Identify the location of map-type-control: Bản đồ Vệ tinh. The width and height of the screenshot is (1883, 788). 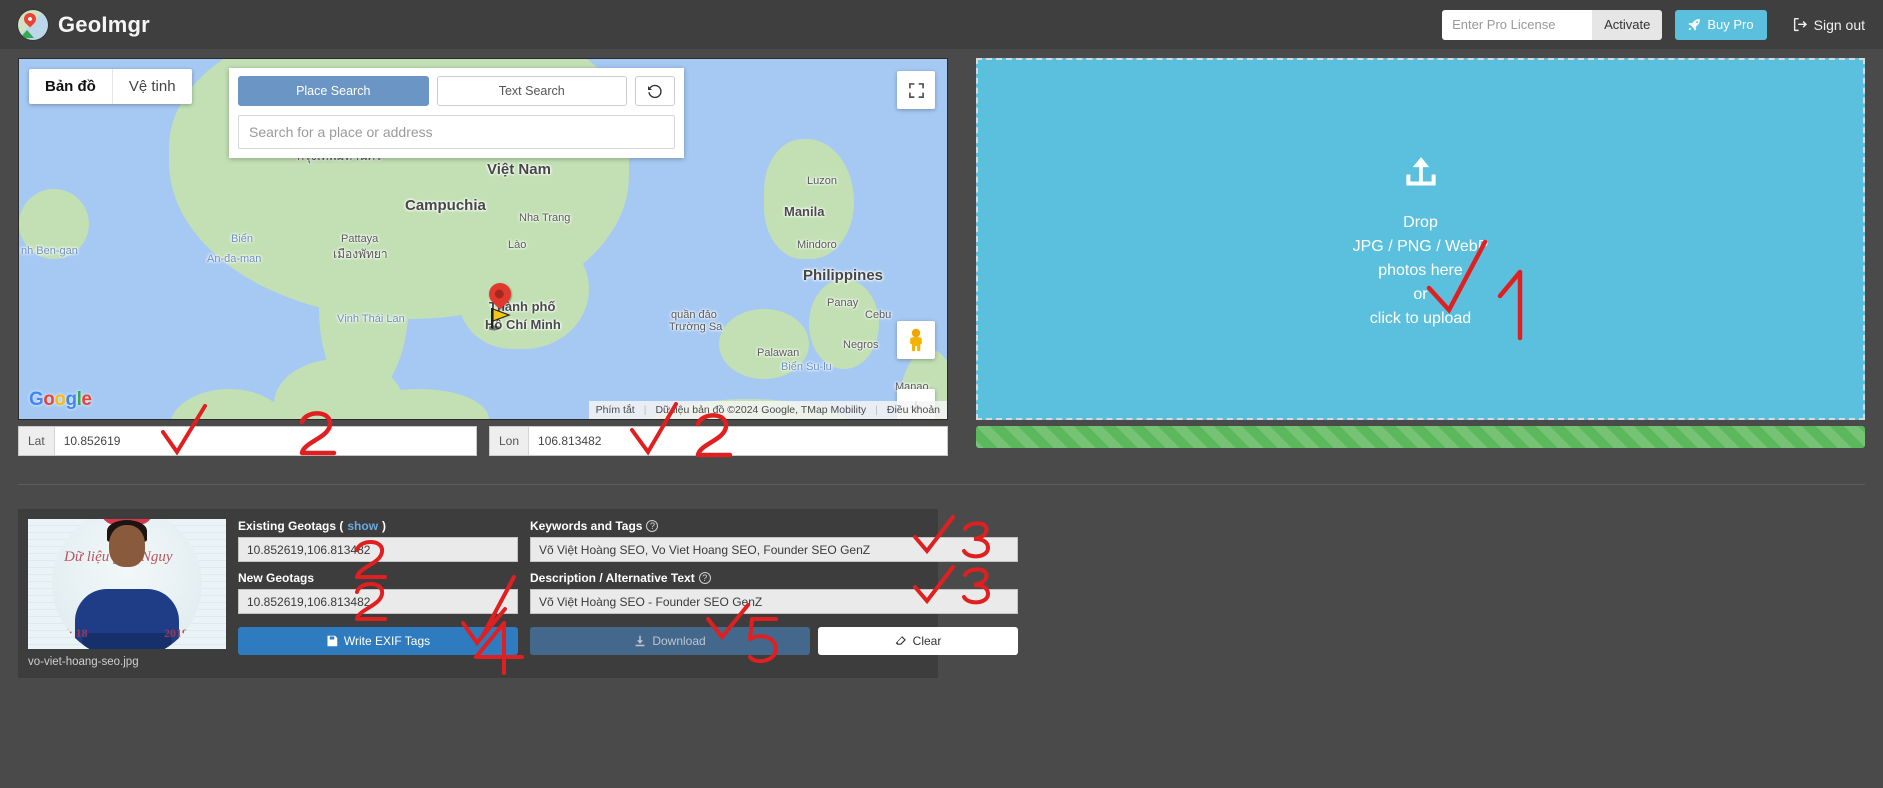
(110, 86).